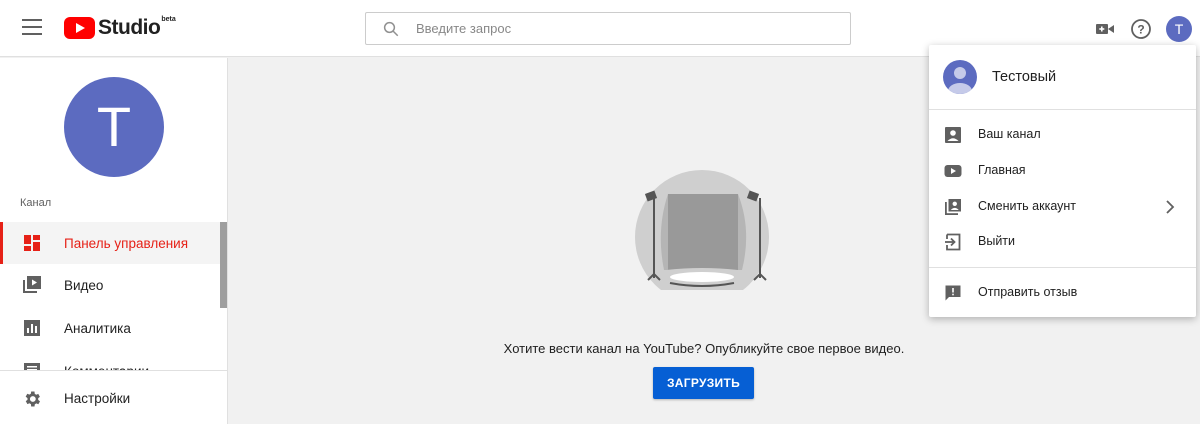 This screenshot has width=1200, height=424. What do you see at coordinates (223, 265) in the screenshot?
I see `sidebar-scrollbar` at bounding box center [223, 265].